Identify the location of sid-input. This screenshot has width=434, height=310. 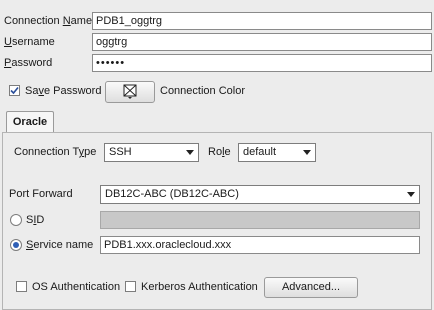
(260, 220).